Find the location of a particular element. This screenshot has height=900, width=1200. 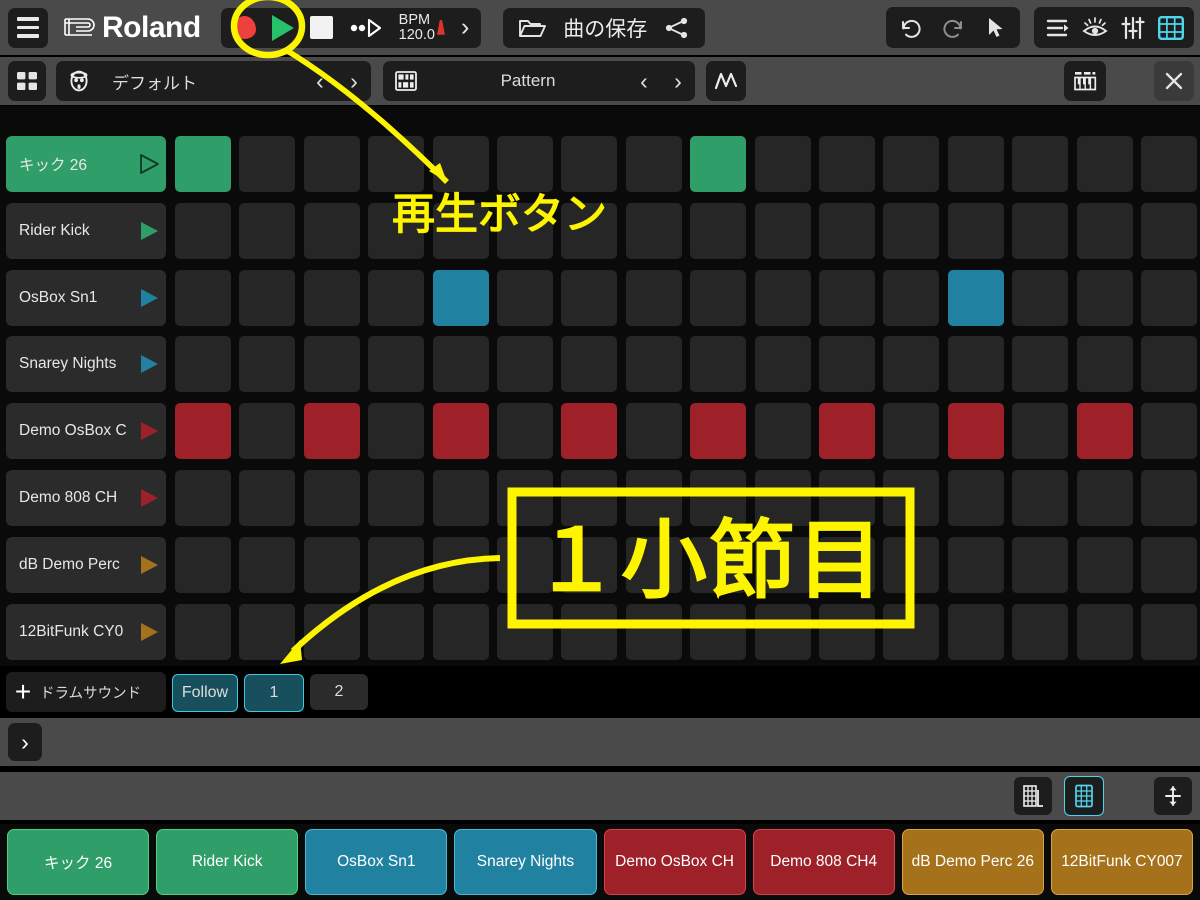

step-cell-r3-c15 is located at coordinates (1104, 297).